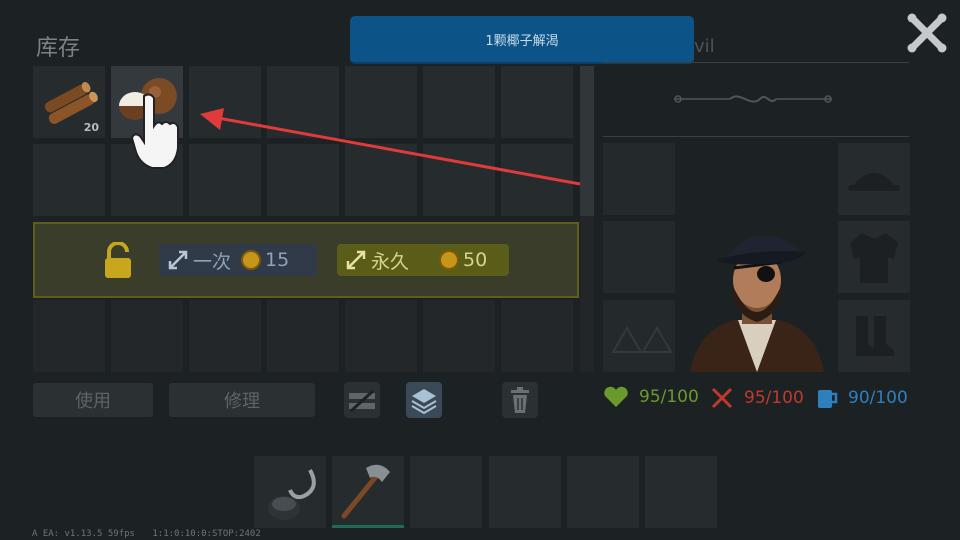  What do you see at coordinates (475, 260) in the screenshot?
I see `unlock-permanent-price: 50` at bounding box center [475, 260].